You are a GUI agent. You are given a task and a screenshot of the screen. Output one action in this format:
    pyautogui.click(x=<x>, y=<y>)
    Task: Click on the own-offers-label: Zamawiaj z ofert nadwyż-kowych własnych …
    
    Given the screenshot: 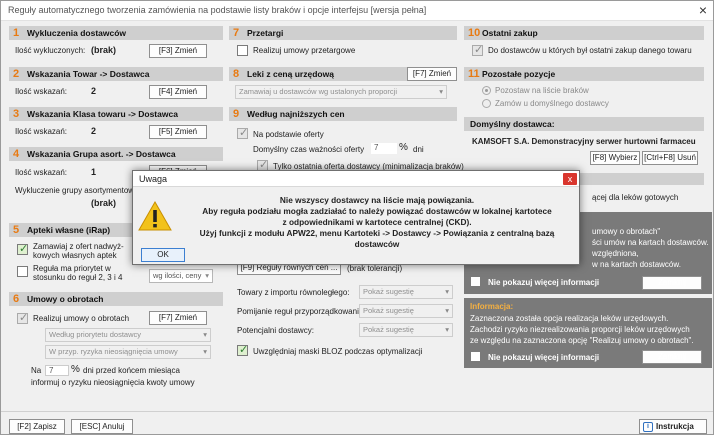 What is the action you would take?
    pyautogui.click(x=78, y=251)
    